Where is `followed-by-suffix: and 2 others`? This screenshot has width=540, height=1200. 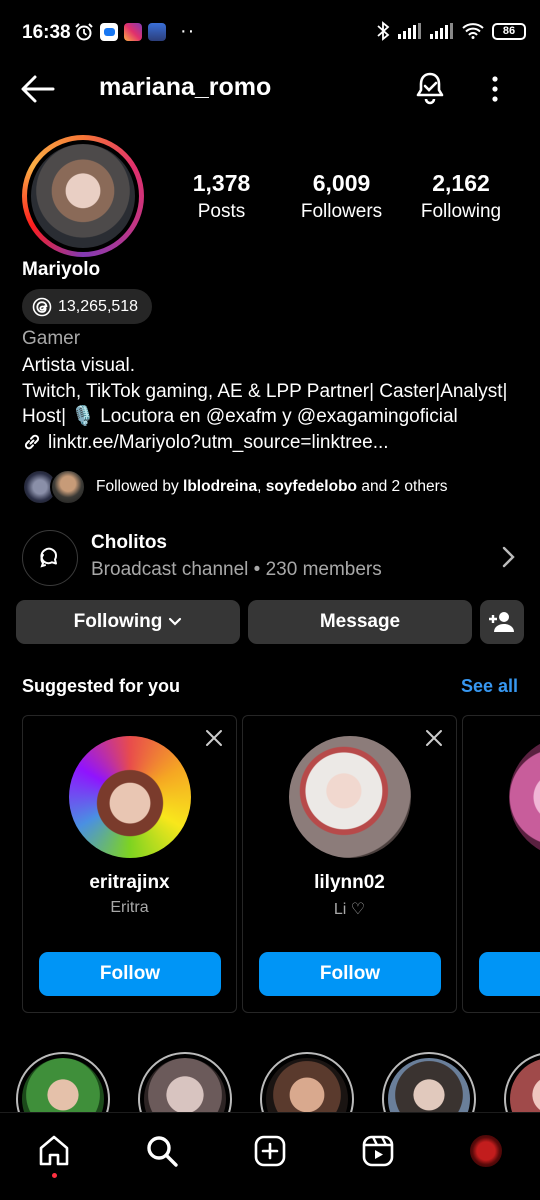 followed-by-suffix: and 2 others is located at coordinates (402, 486).